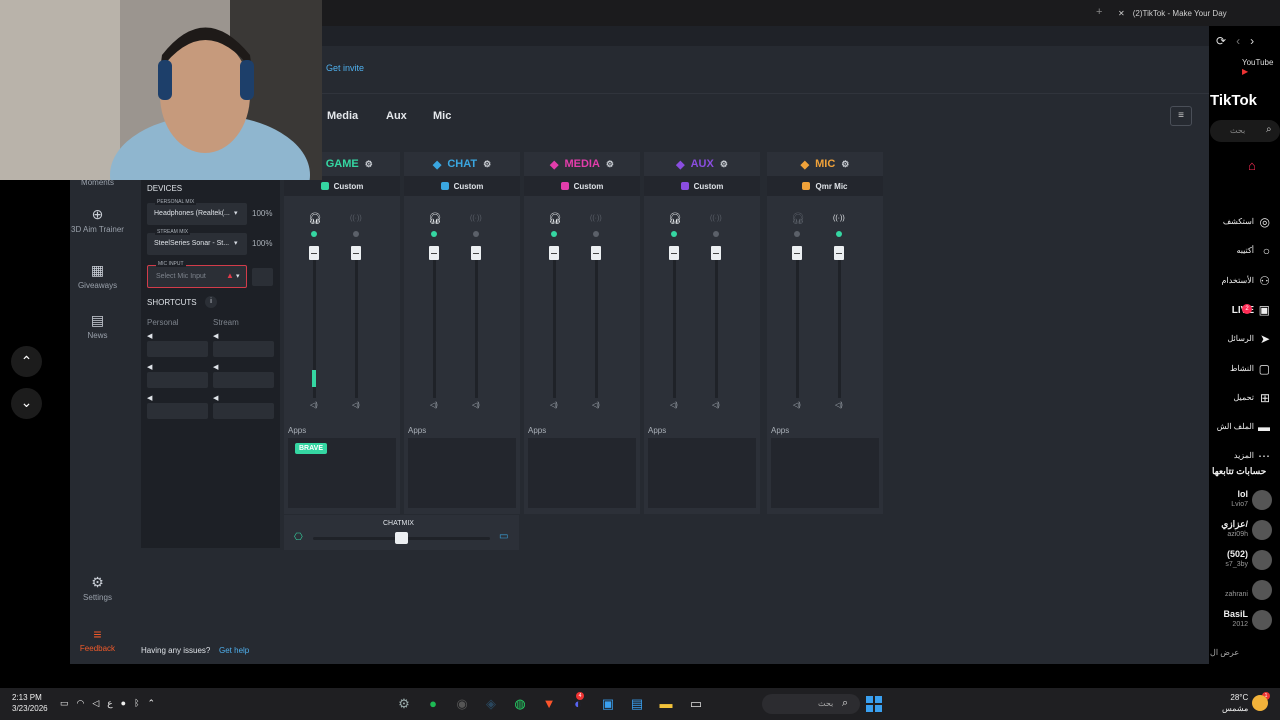 The height and width of the screenshot is (720, 1280). Describe the element at coordinates (107, 703) in the screenshot. I see `system-tray: ▭ ◠ ◁ ع ● ᛒ ⌃` at that location.